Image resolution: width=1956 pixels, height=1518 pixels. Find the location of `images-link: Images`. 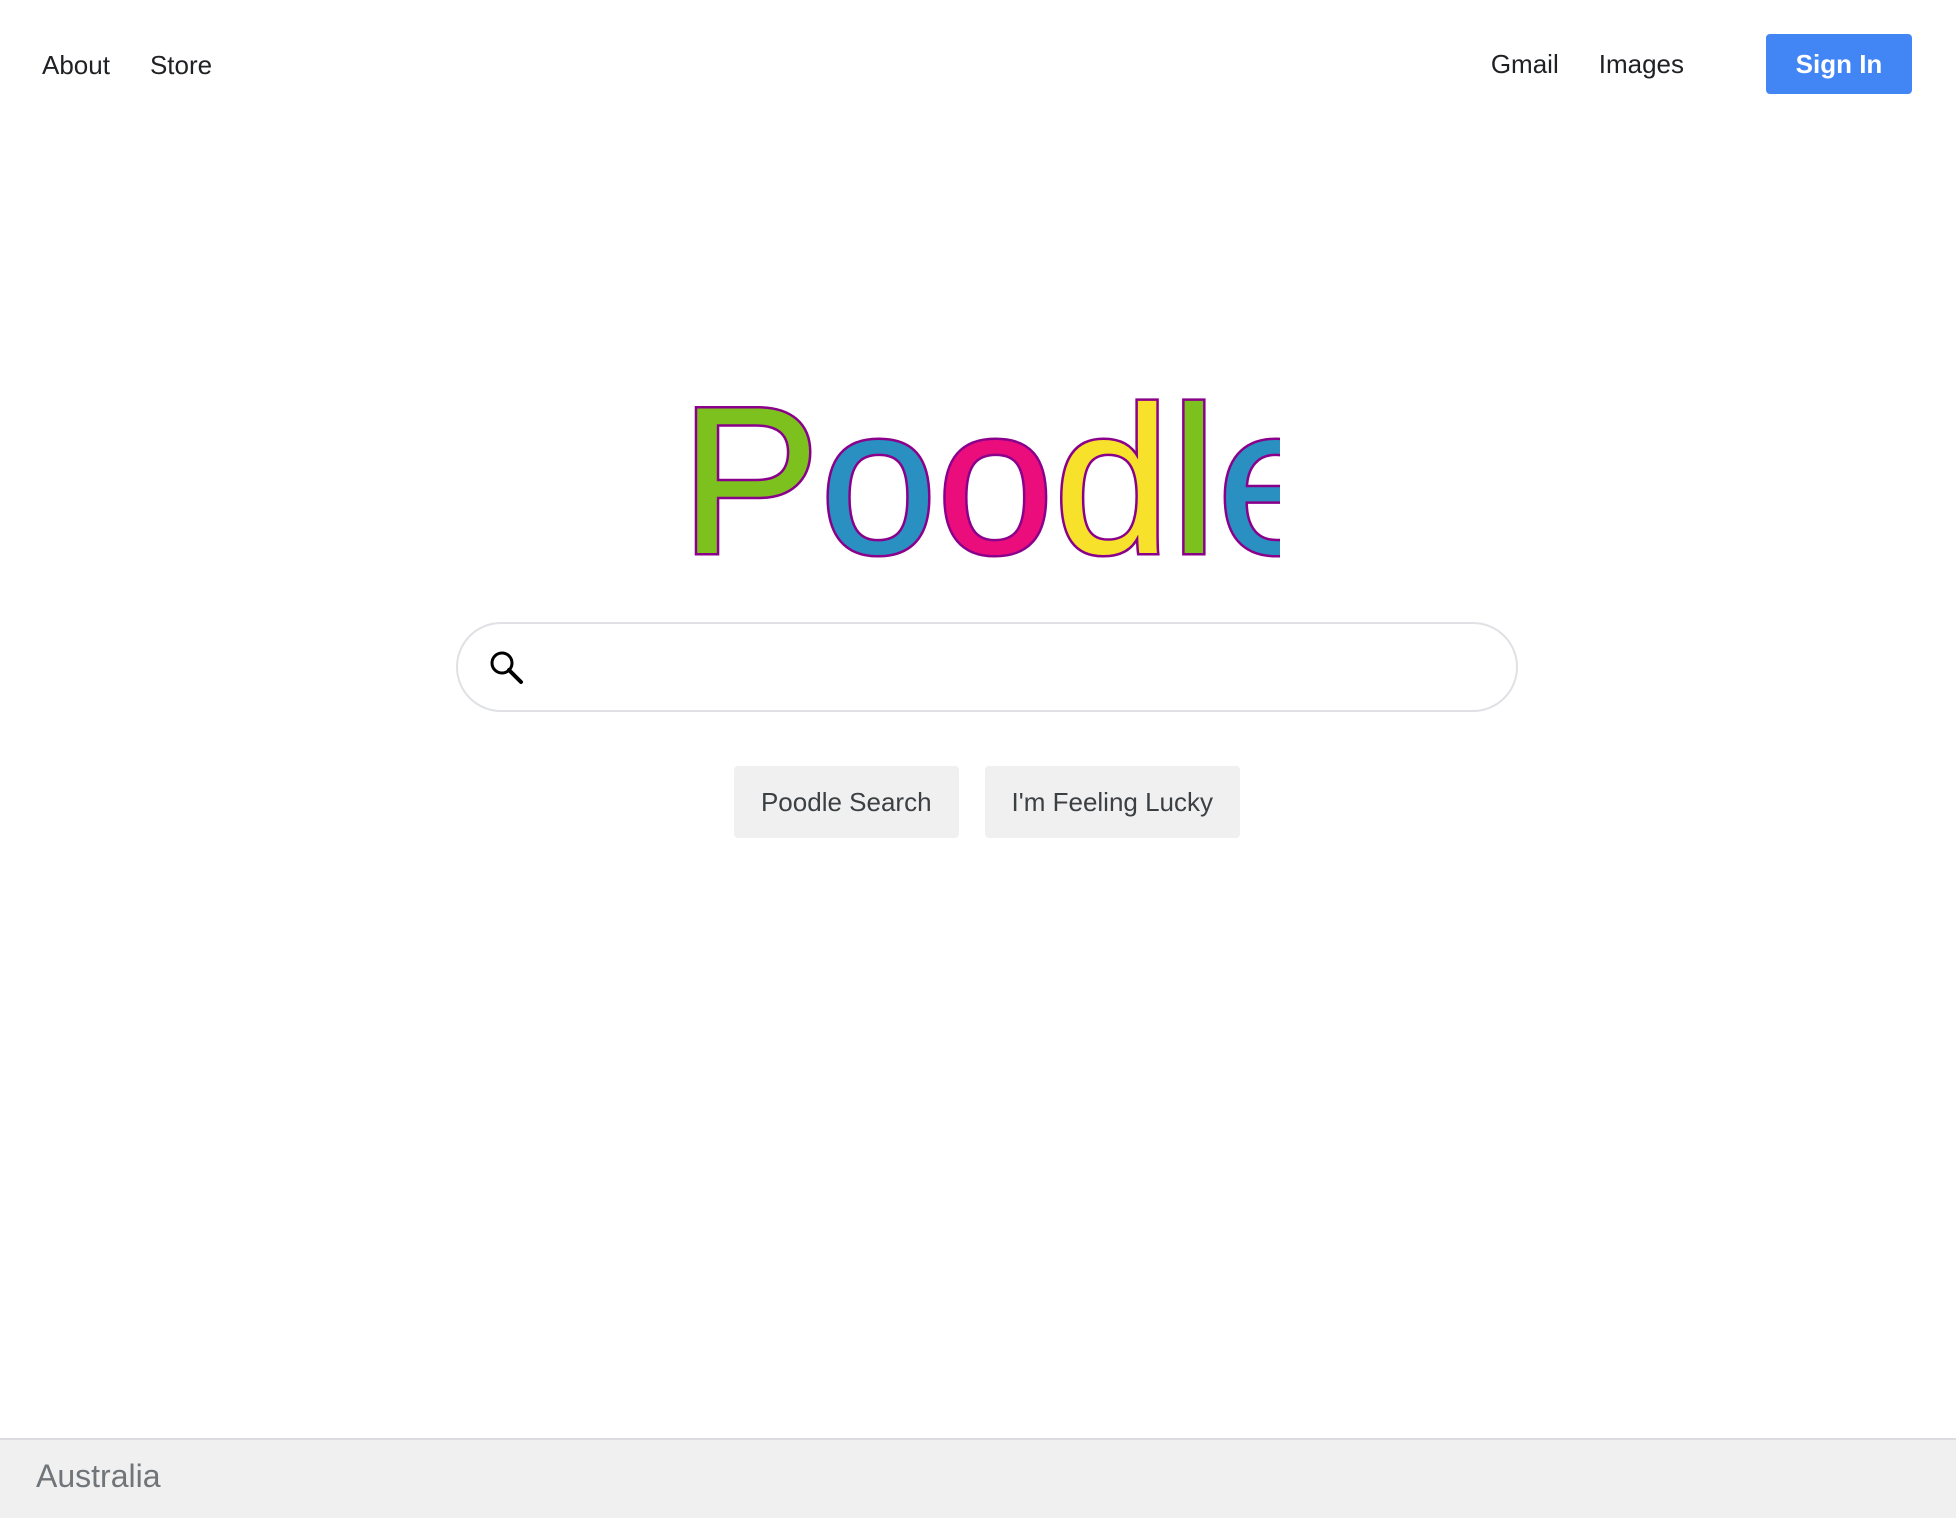

images-link: Images is located at coordinates (1641, 64).